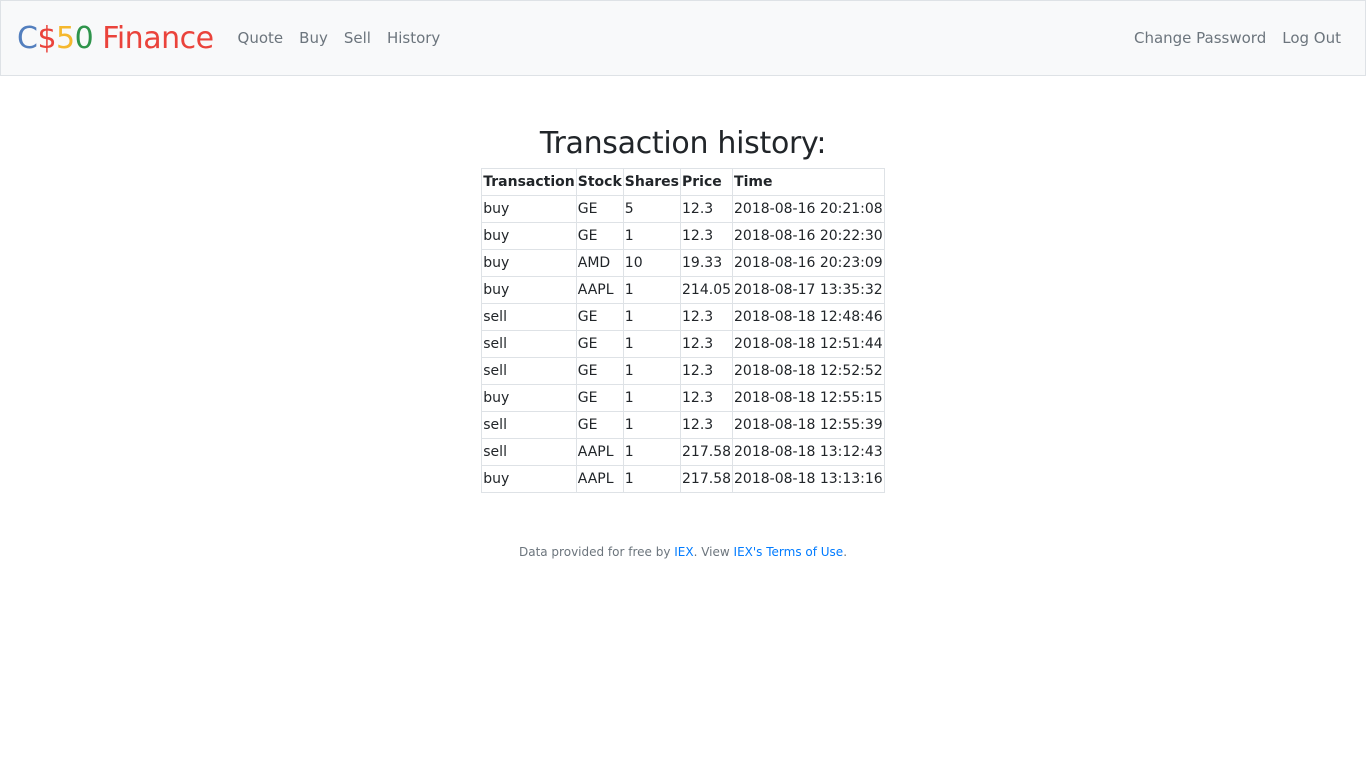 Image resolution: width=1366 pixels, height=768 pixels. I want to click on cell-stock: AMD, so click(599, 263).